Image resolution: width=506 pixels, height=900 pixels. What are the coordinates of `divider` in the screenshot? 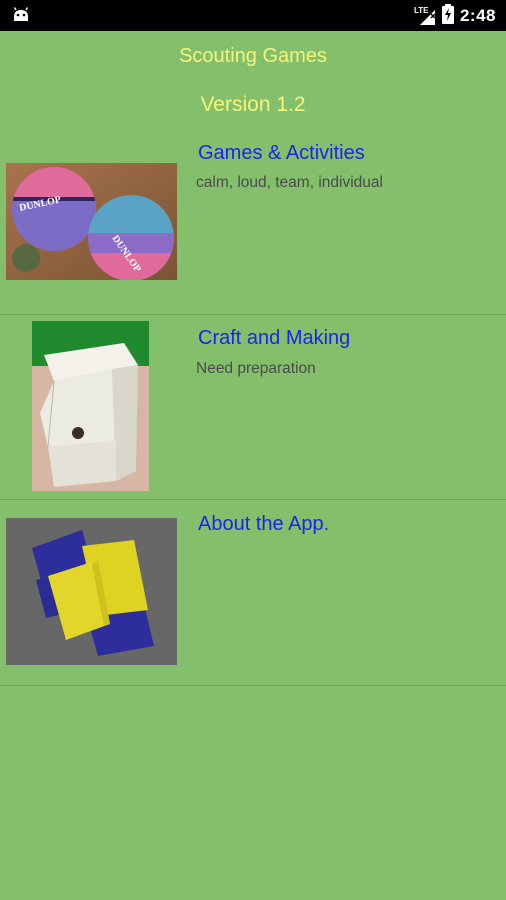 It's located at (253, 685).